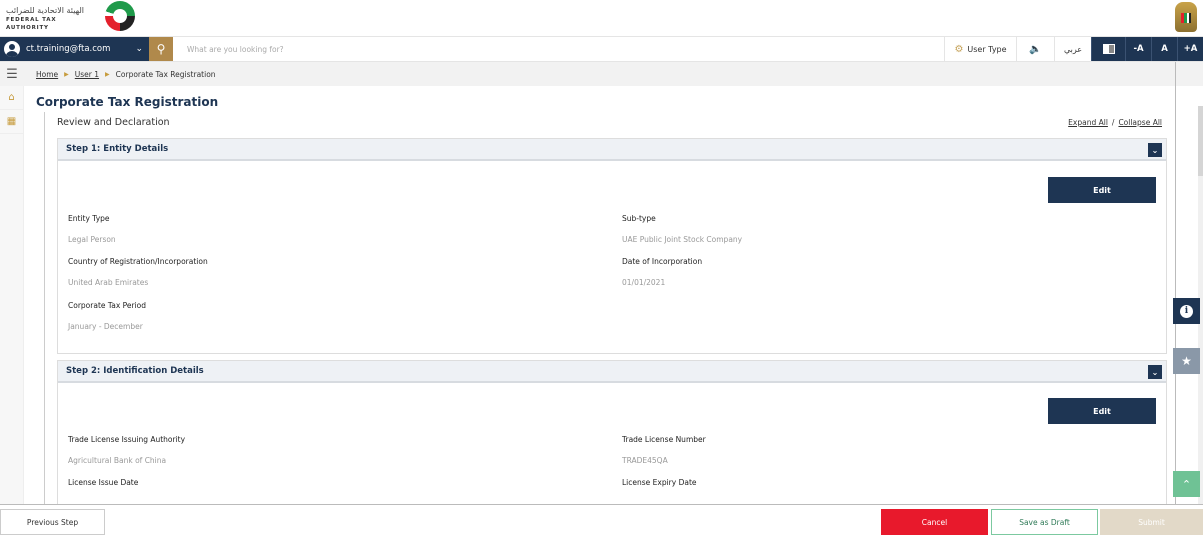 The height and width of the screenshot is (535, 1203). What do you see at coordinates (89, 218) in the screenshot?
I see `field-label: Entity Type` at bounding box center [89, 218].